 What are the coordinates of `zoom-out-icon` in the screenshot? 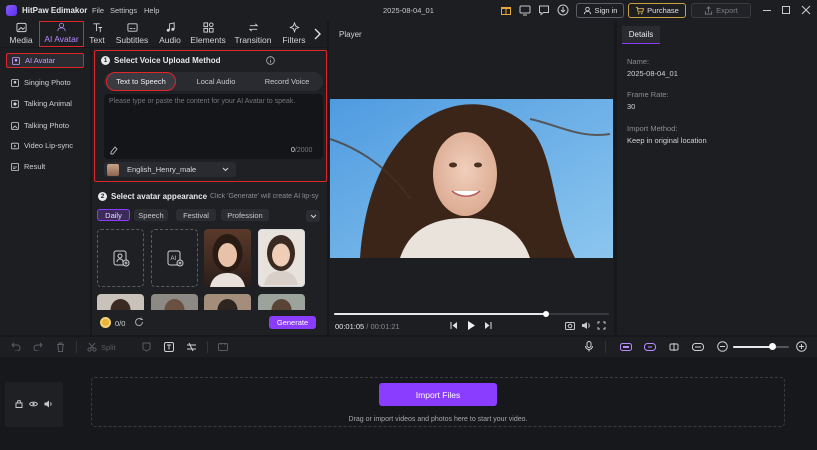 It's located at (722, 346).